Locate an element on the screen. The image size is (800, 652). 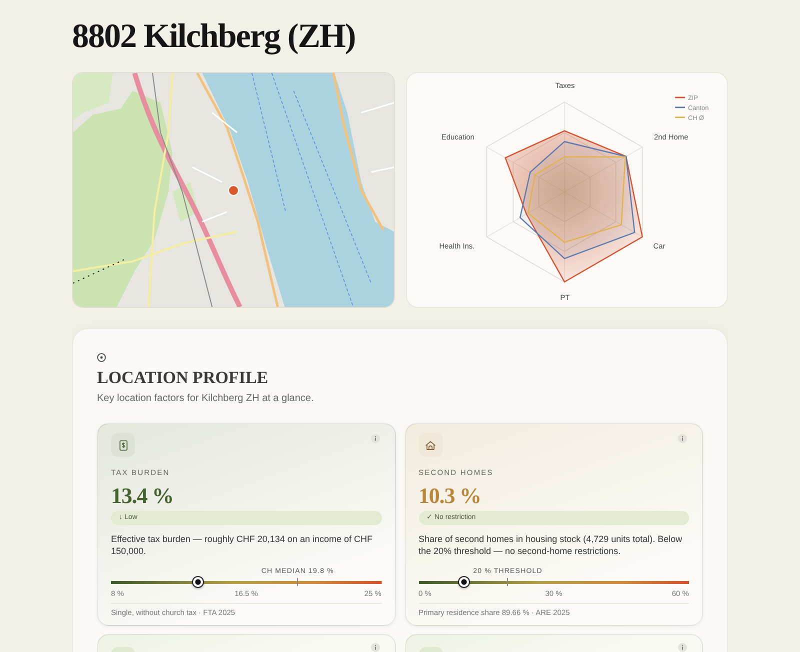
metric-description: Effective tax burden — roughly CHF 20,134 on an income of CHF 150,000. is located at coordinates (242, 545).